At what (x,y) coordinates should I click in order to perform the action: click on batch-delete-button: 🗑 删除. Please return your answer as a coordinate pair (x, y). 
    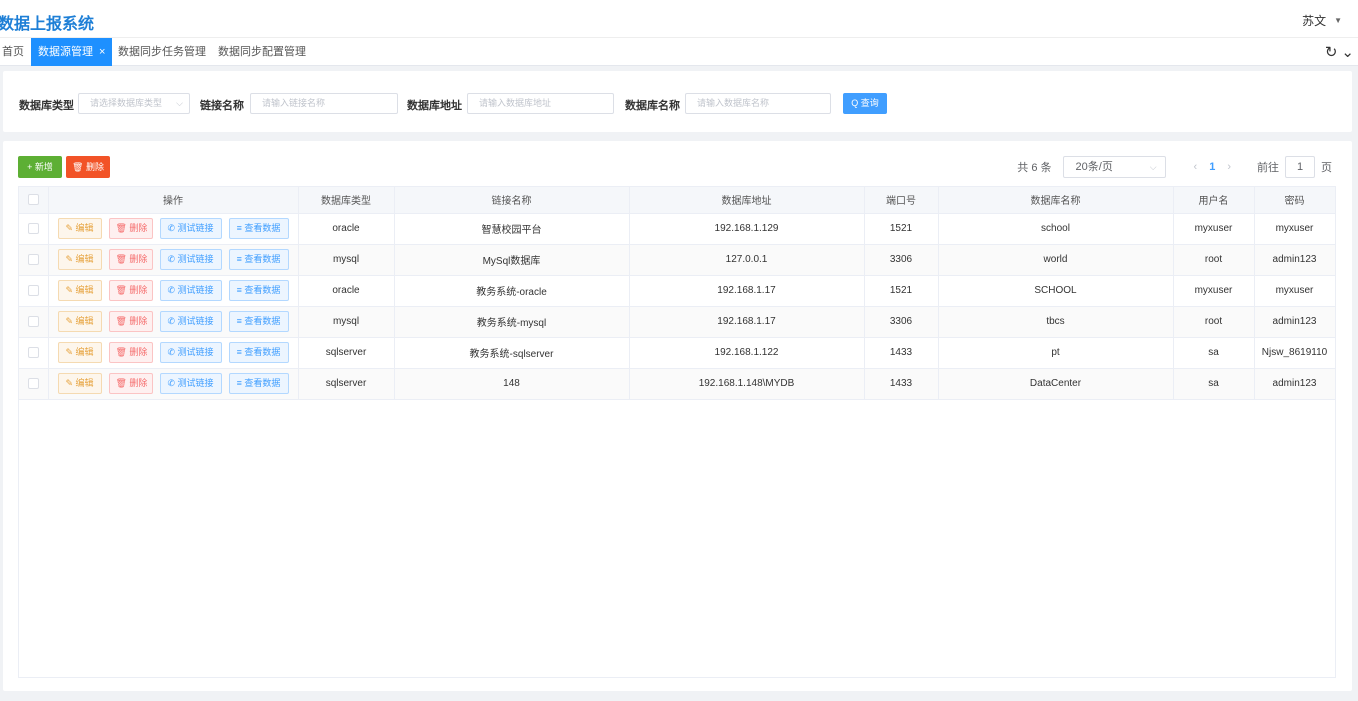
    Looking at the image, I should click on (88, 167).